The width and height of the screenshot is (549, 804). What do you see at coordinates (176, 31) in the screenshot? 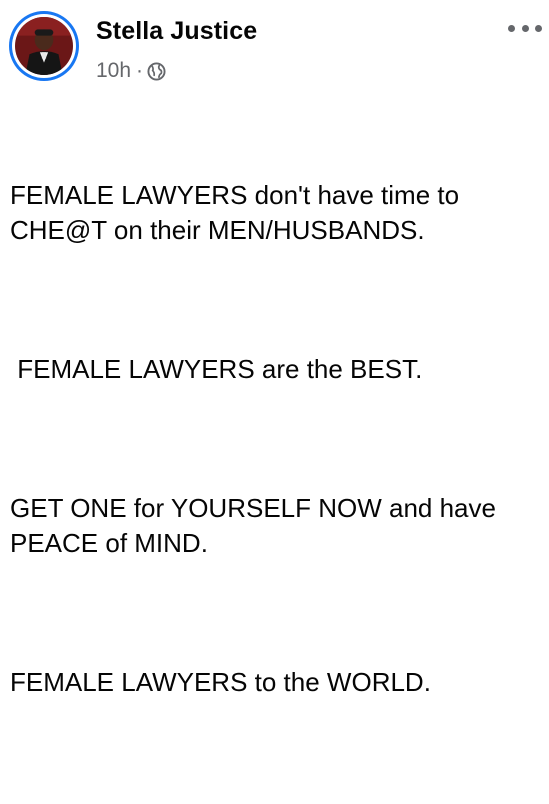
I see `author-name: Stella Justice` at bounding box center [176, 31].